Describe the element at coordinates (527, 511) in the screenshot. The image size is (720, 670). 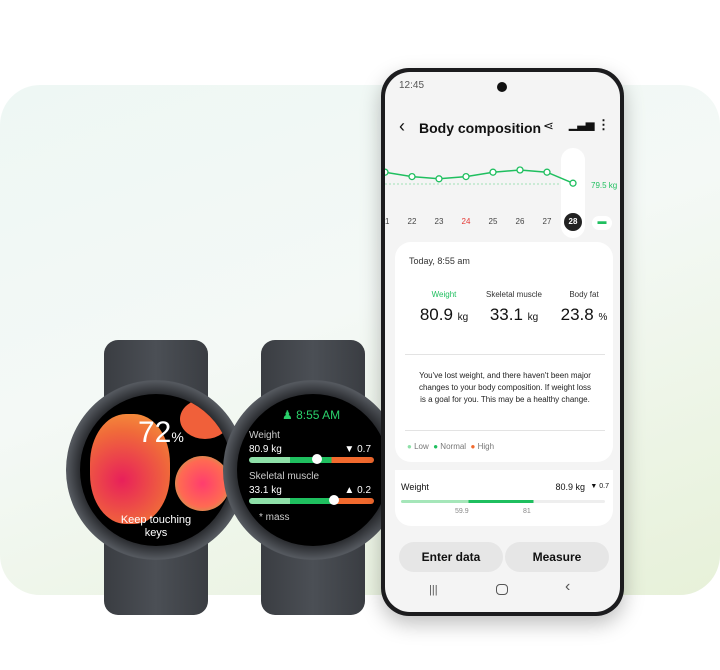
I see `range-tick: 81` at that location.